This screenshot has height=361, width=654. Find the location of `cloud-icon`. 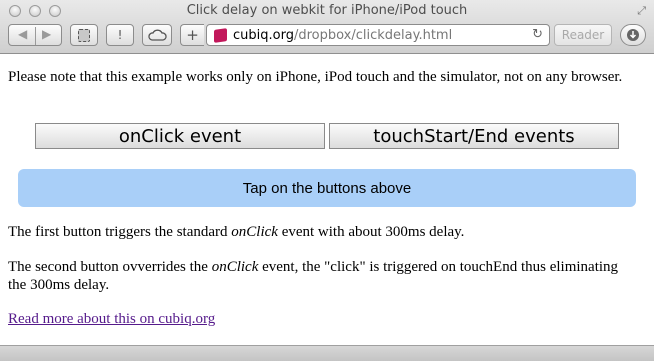

cloud-icon is located at coordinates (157, 35).